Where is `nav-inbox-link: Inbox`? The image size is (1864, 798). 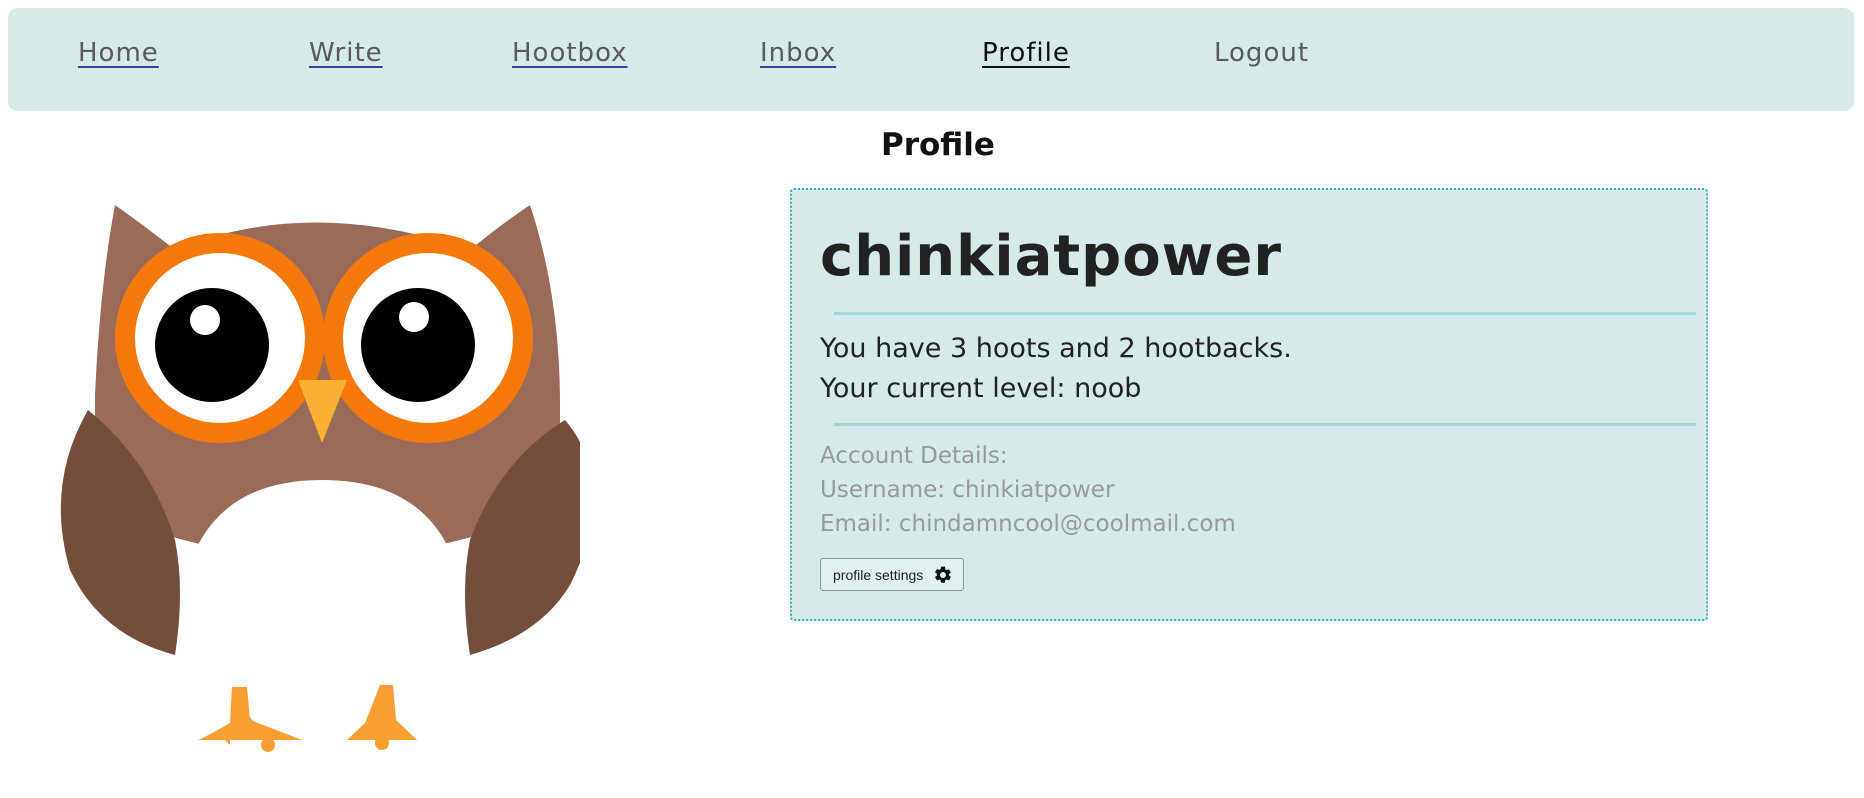
nav-inbox-link: Inbox is located at coordinates (798, 53).